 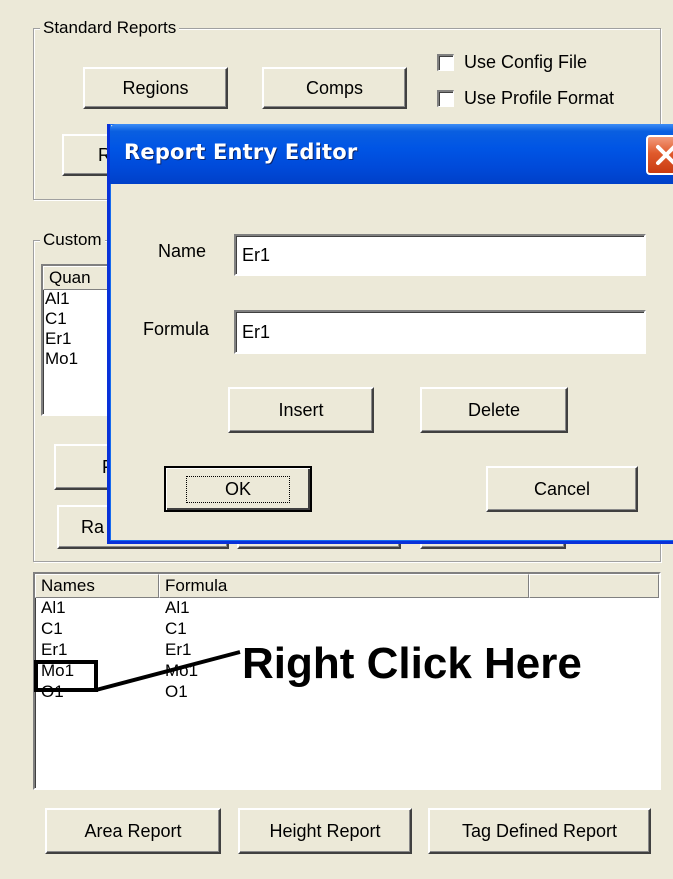 I want to click on area-report-button: Area Report, so click(x=133, y=831).